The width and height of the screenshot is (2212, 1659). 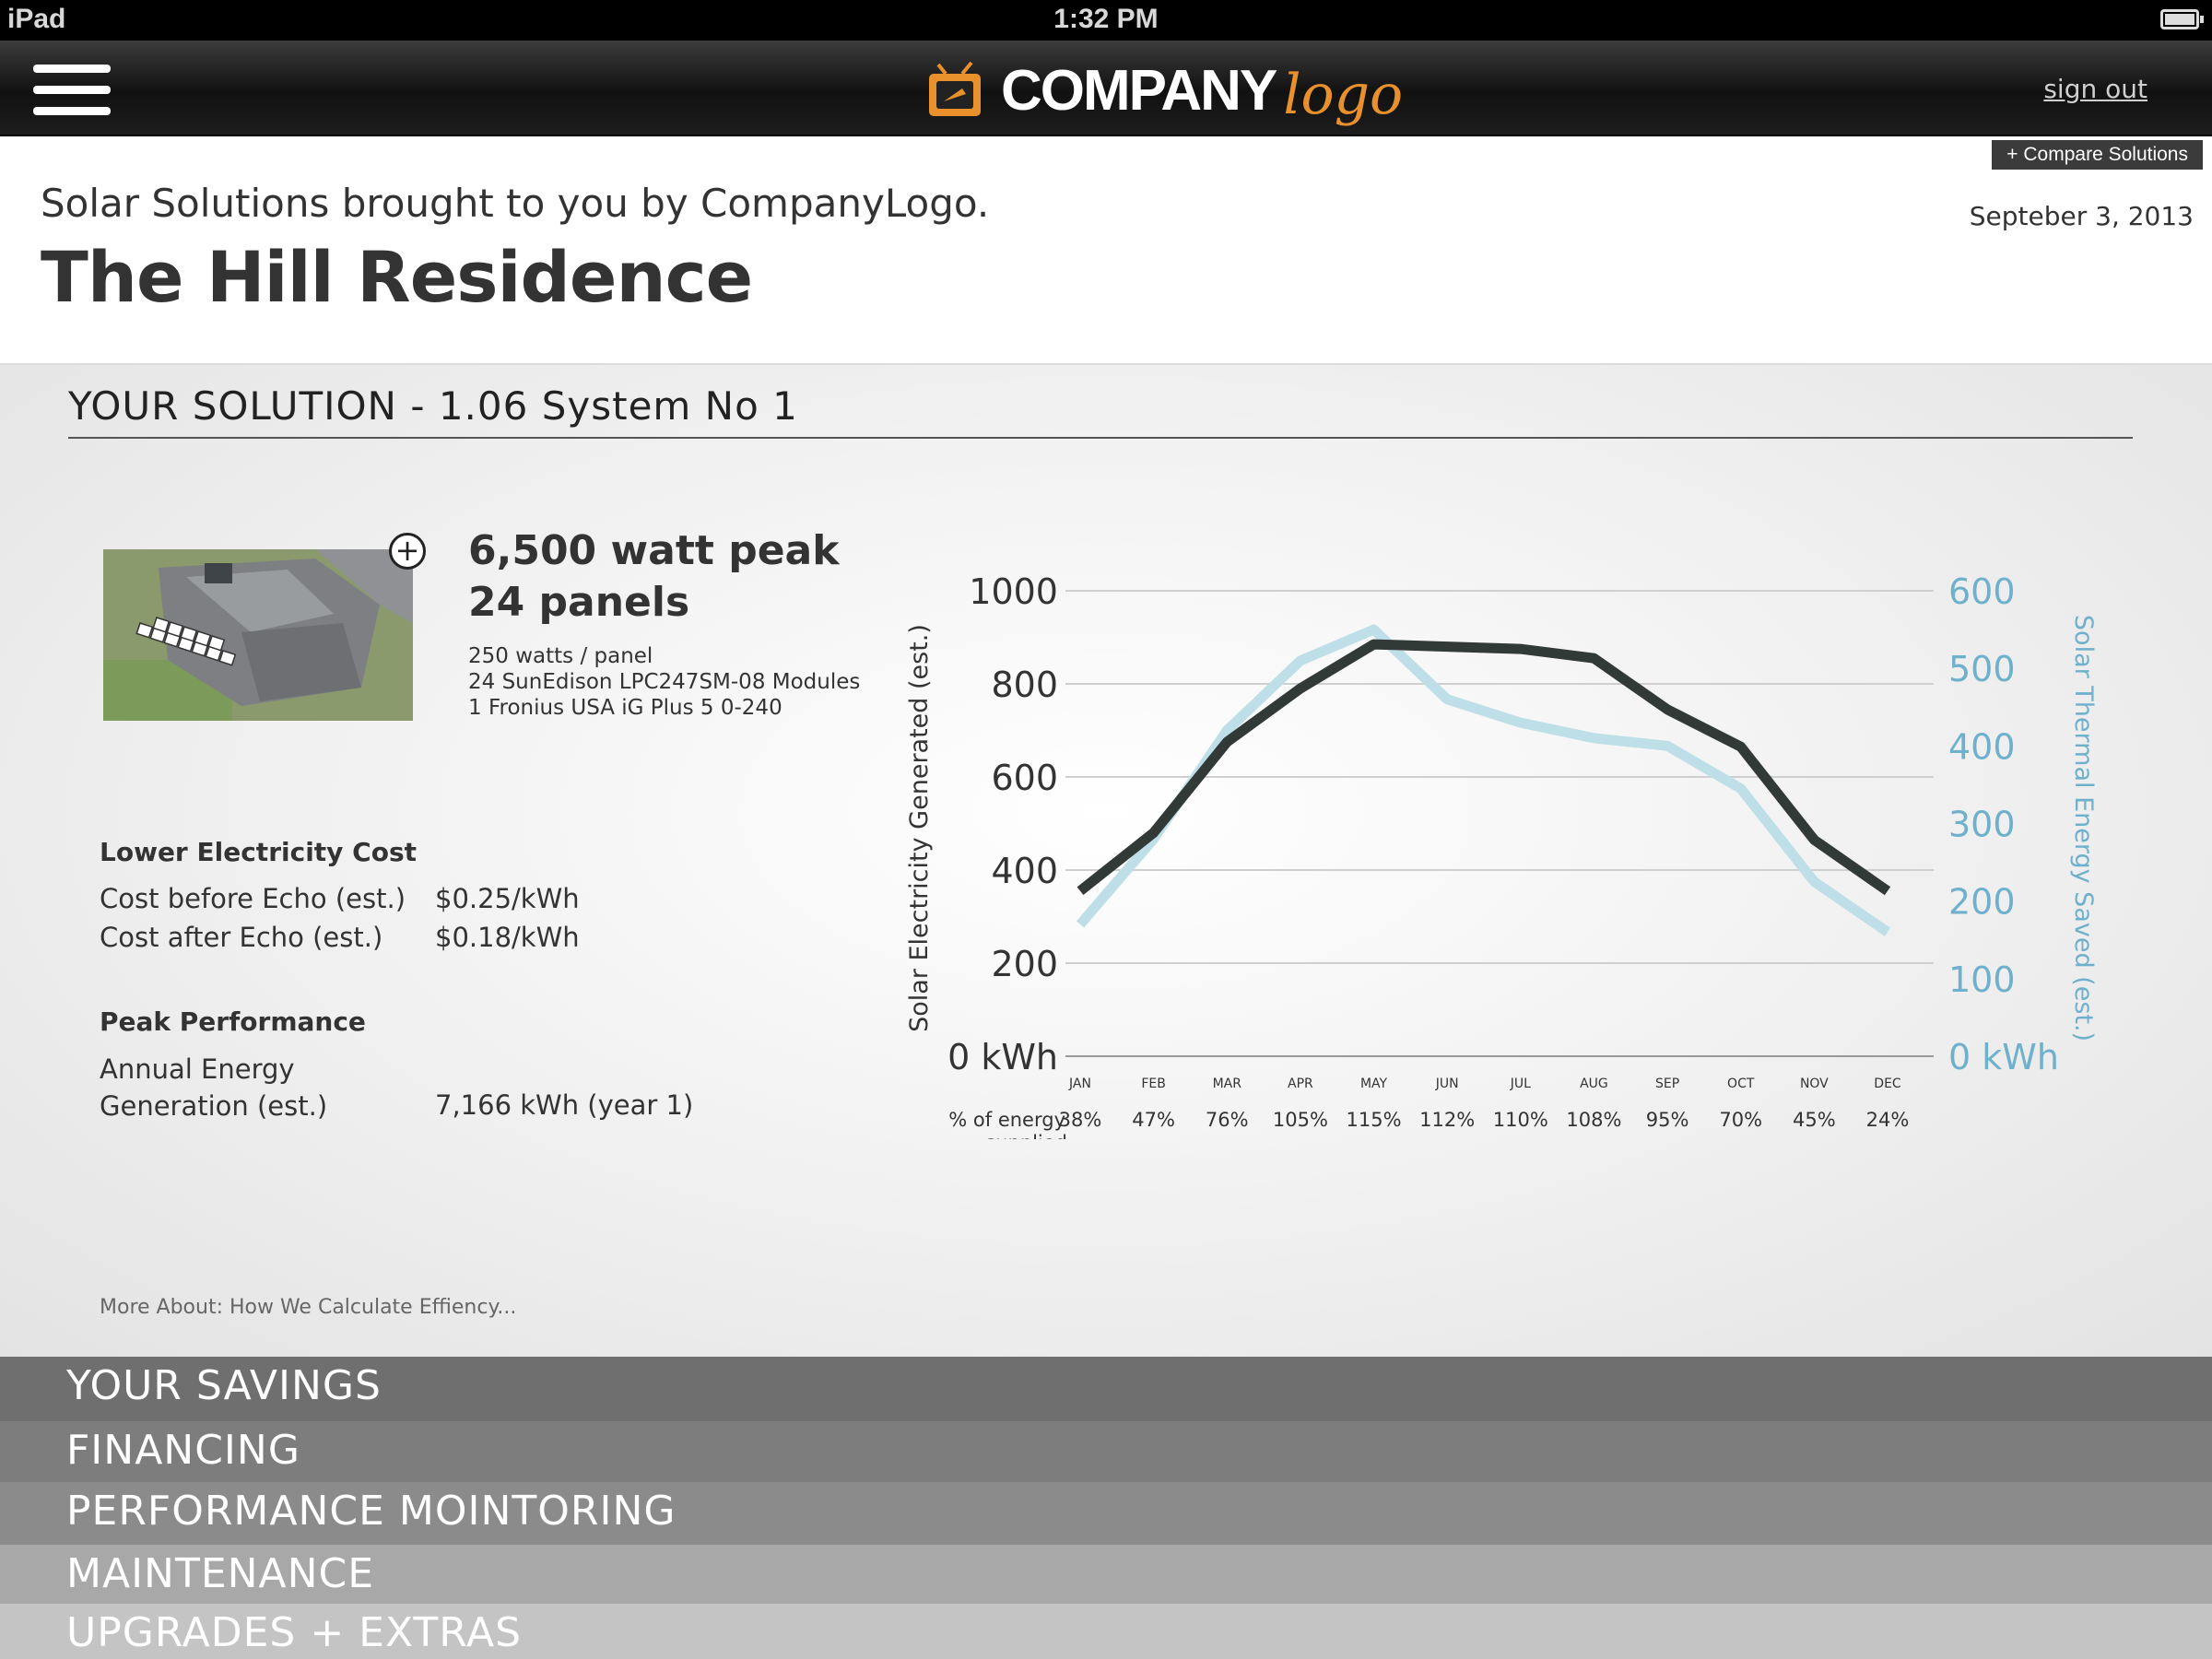 What do you see at coordinates (1300, 1084) in the screenshot?
I see `x-tick-label: APR` at bounding box center [1300, 1084].